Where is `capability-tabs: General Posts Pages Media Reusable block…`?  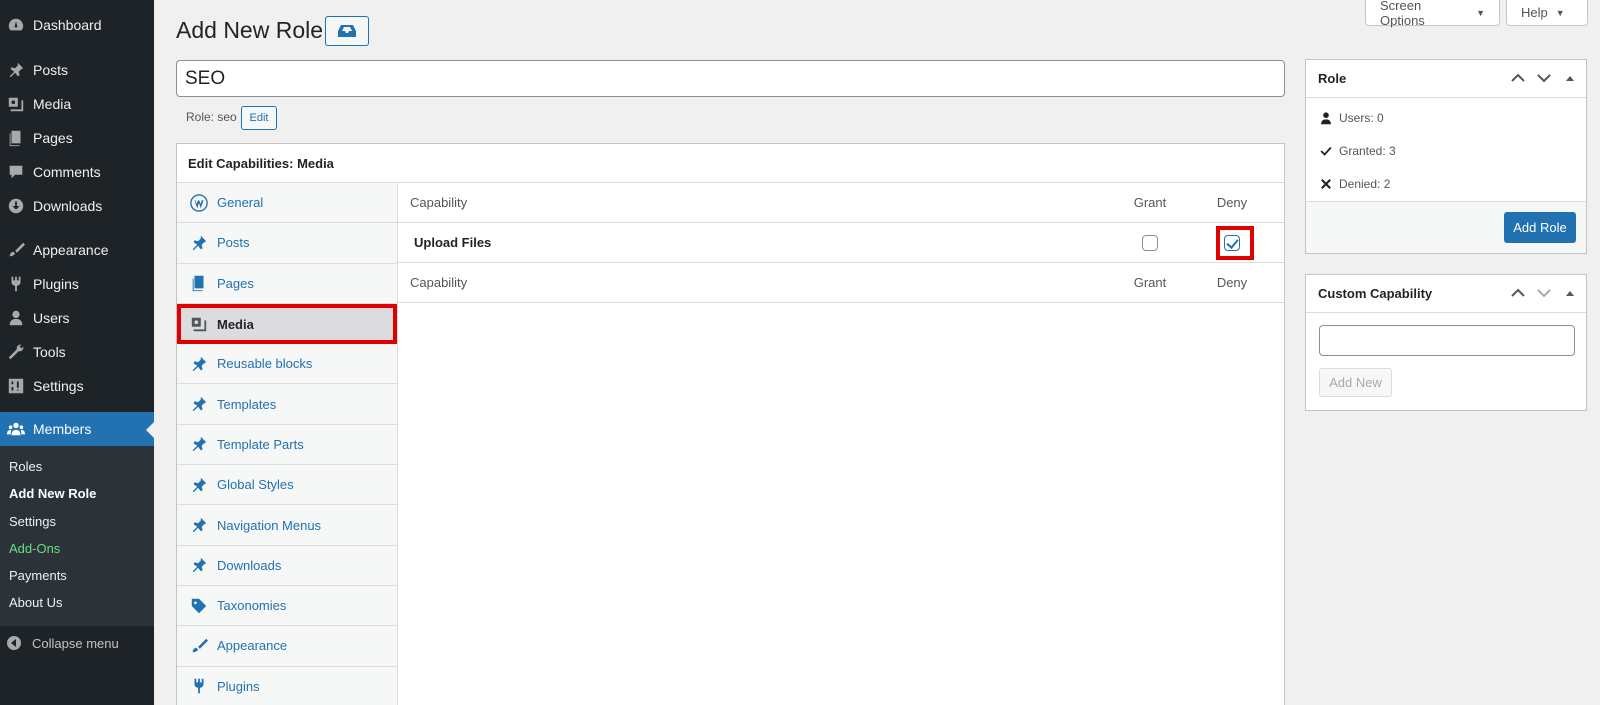
capability-tabs: General Posts Pages Media Reusable block… is located at coordinates (287, 444).